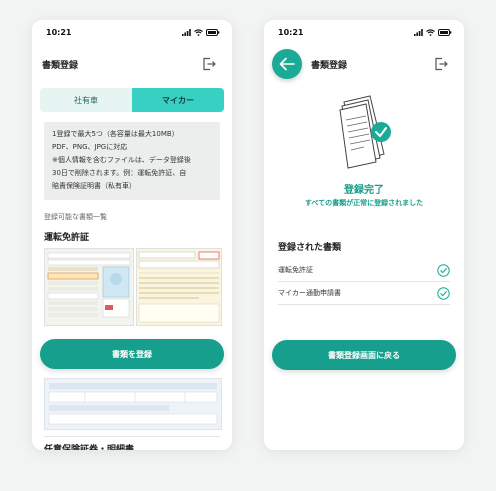 This screenshot has height=491, width=496. I want to click on tab-company-car: 社有車, so click(86, 100).